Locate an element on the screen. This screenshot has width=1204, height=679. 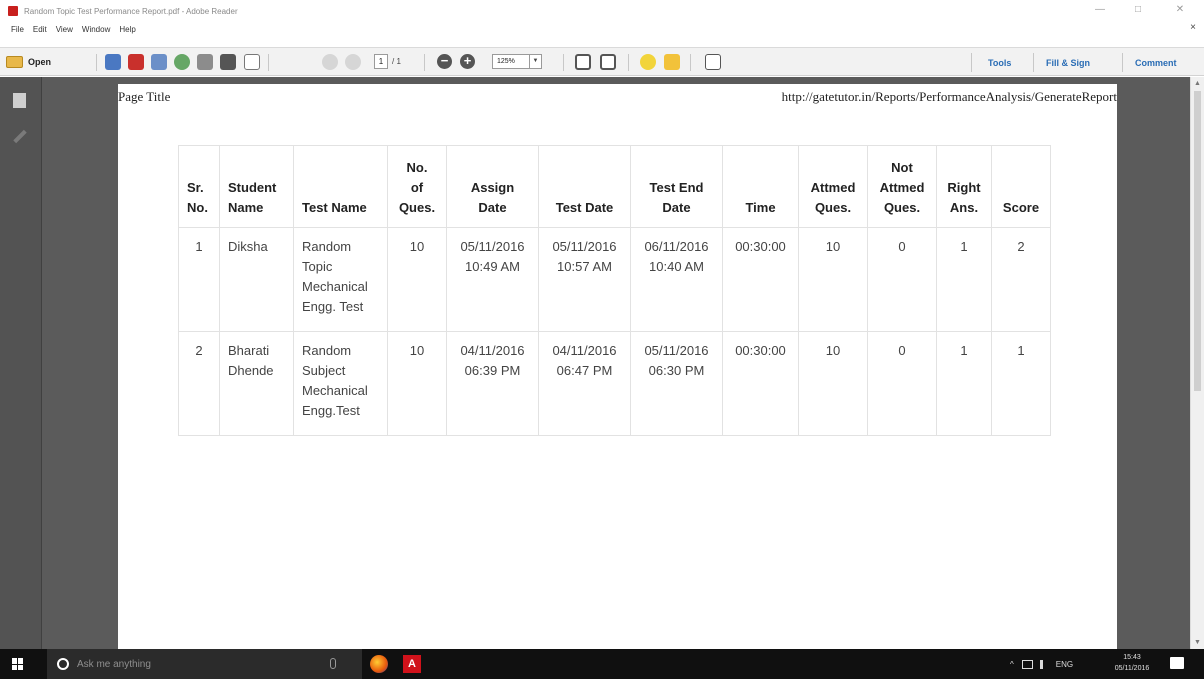
page-total: / 1 is located at coordinates (396, 61).